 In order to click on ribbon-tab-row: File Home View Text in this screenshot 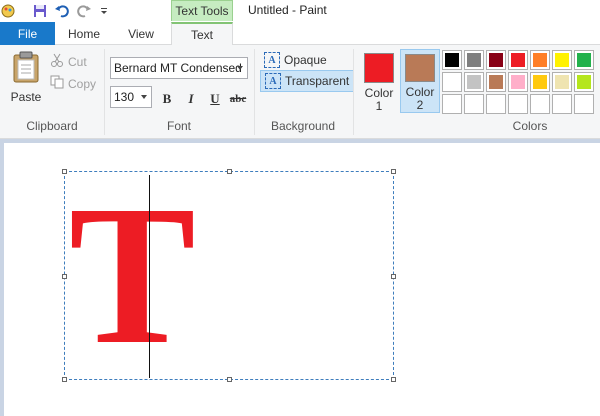, I will do `click(300, 34)`.